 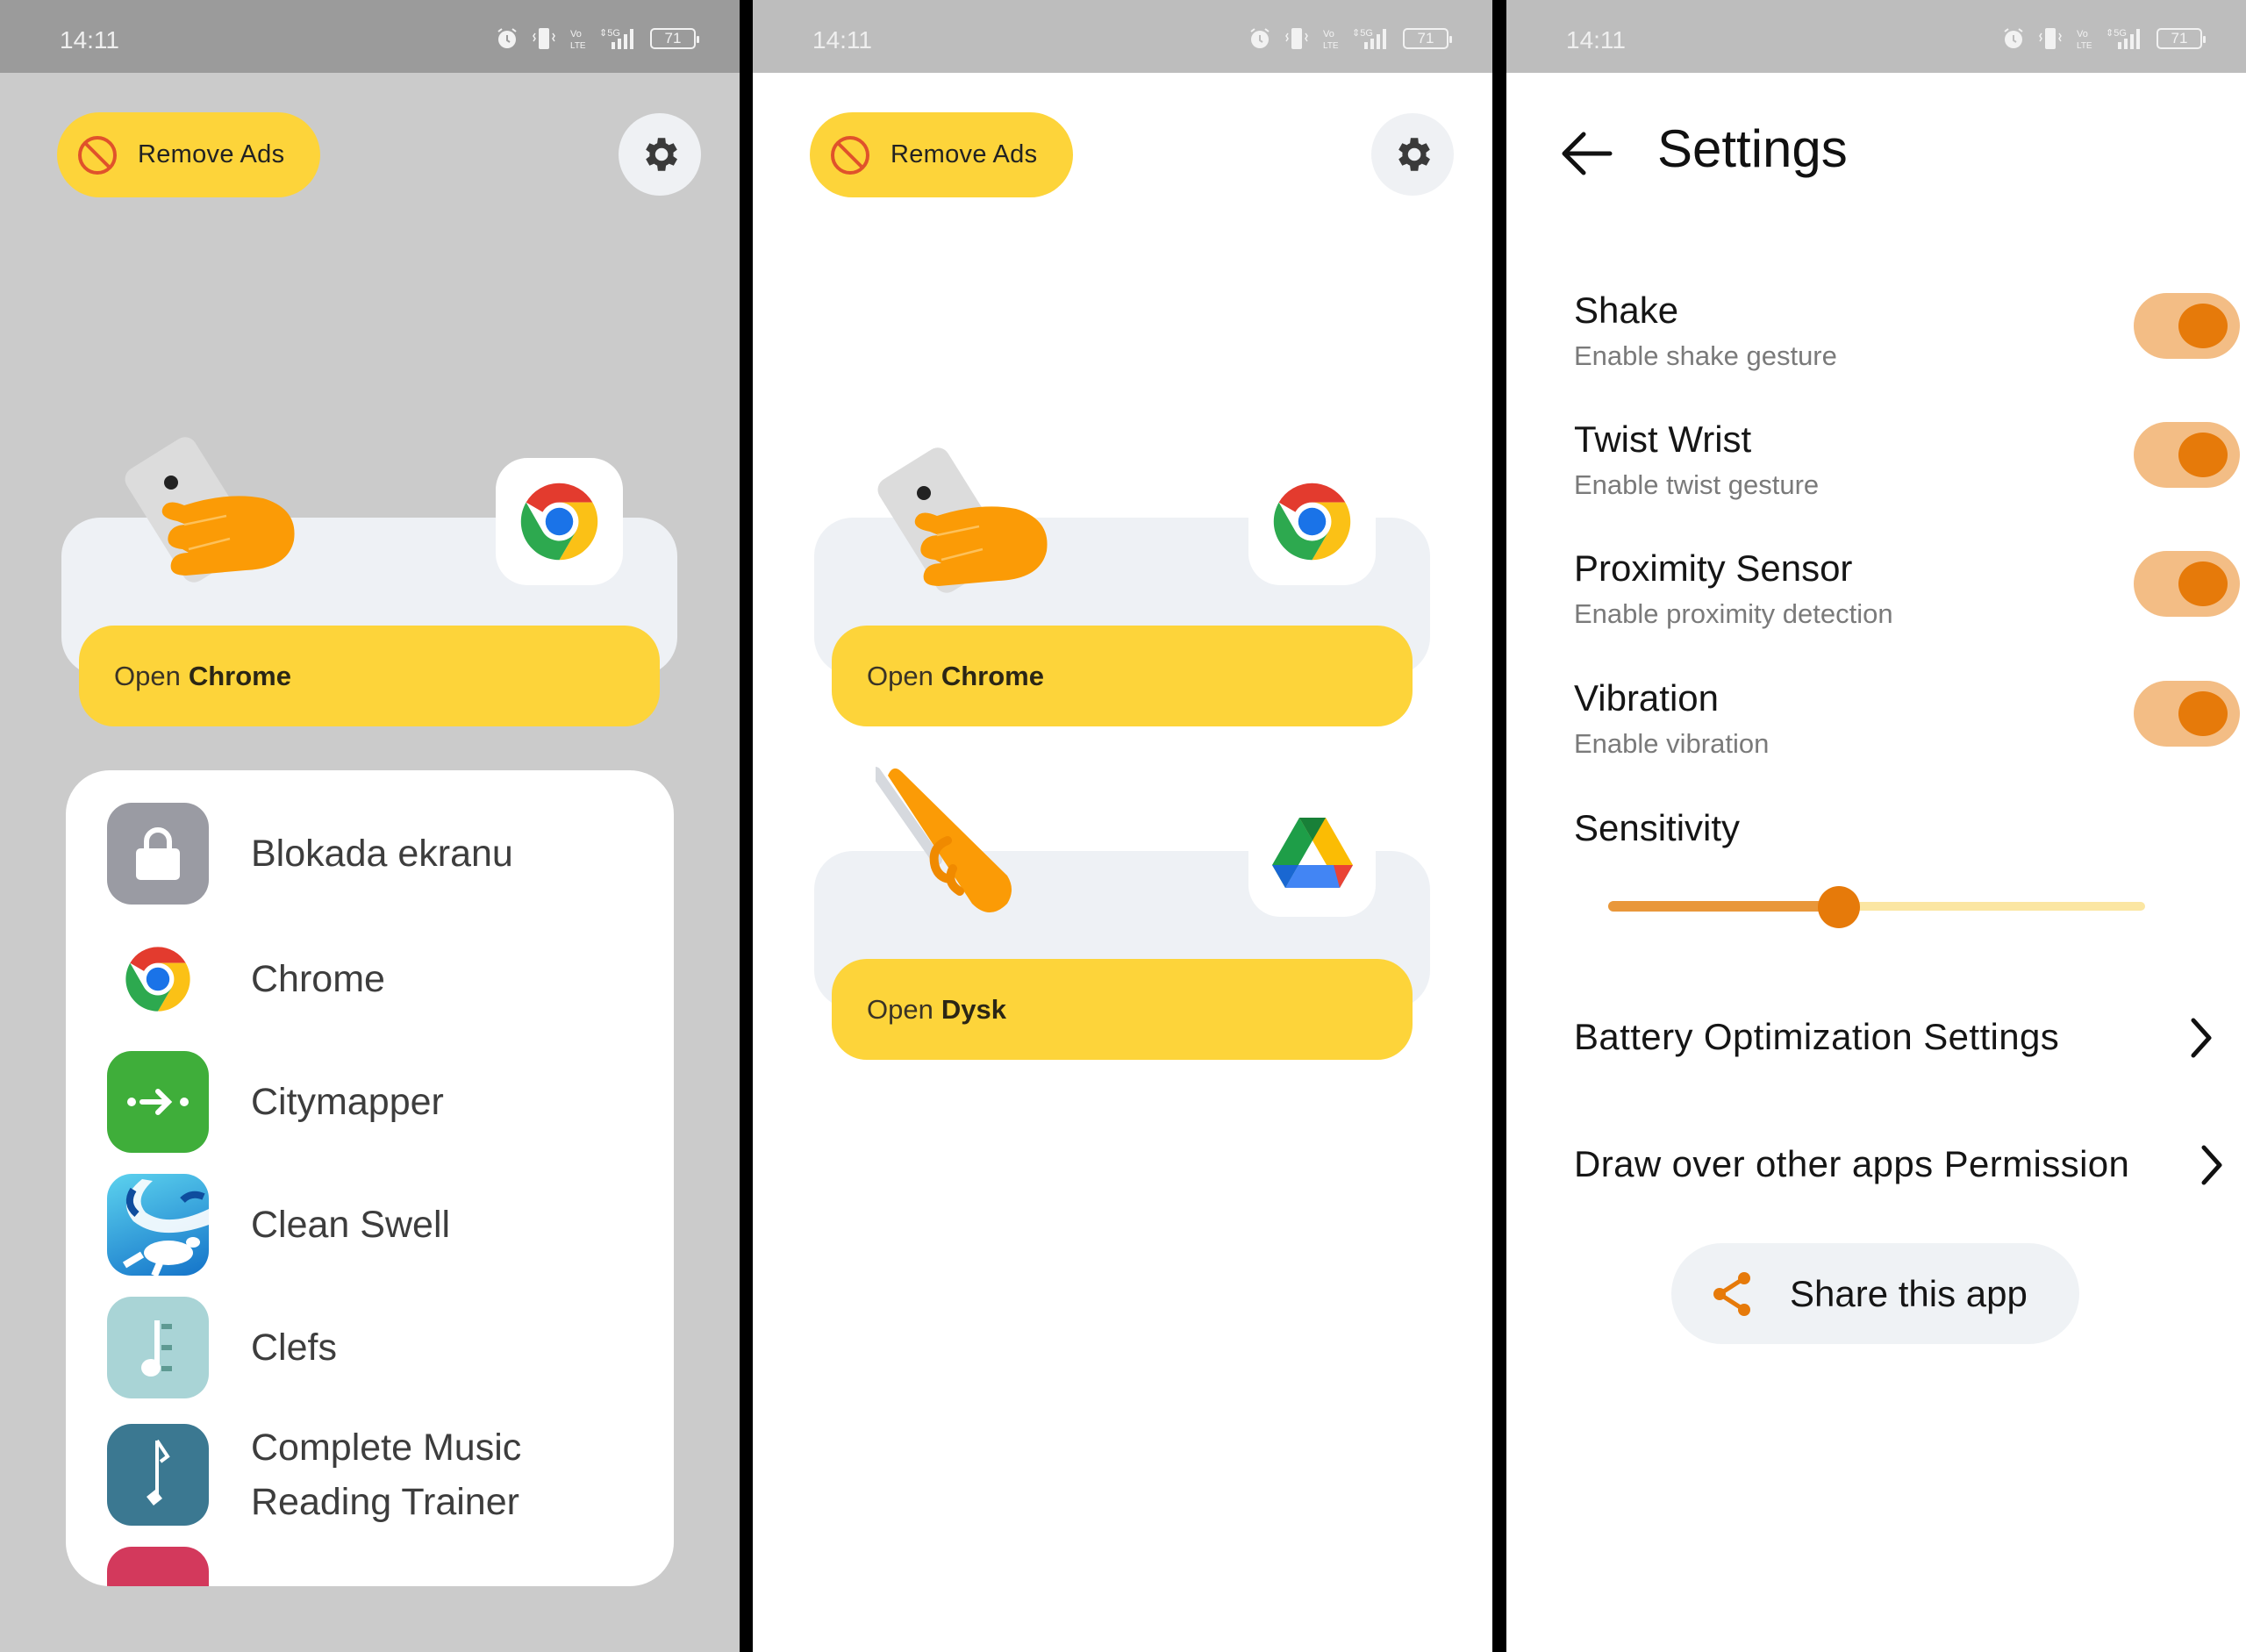 I want to click on share-icon, so click(x=1731, y=1294).